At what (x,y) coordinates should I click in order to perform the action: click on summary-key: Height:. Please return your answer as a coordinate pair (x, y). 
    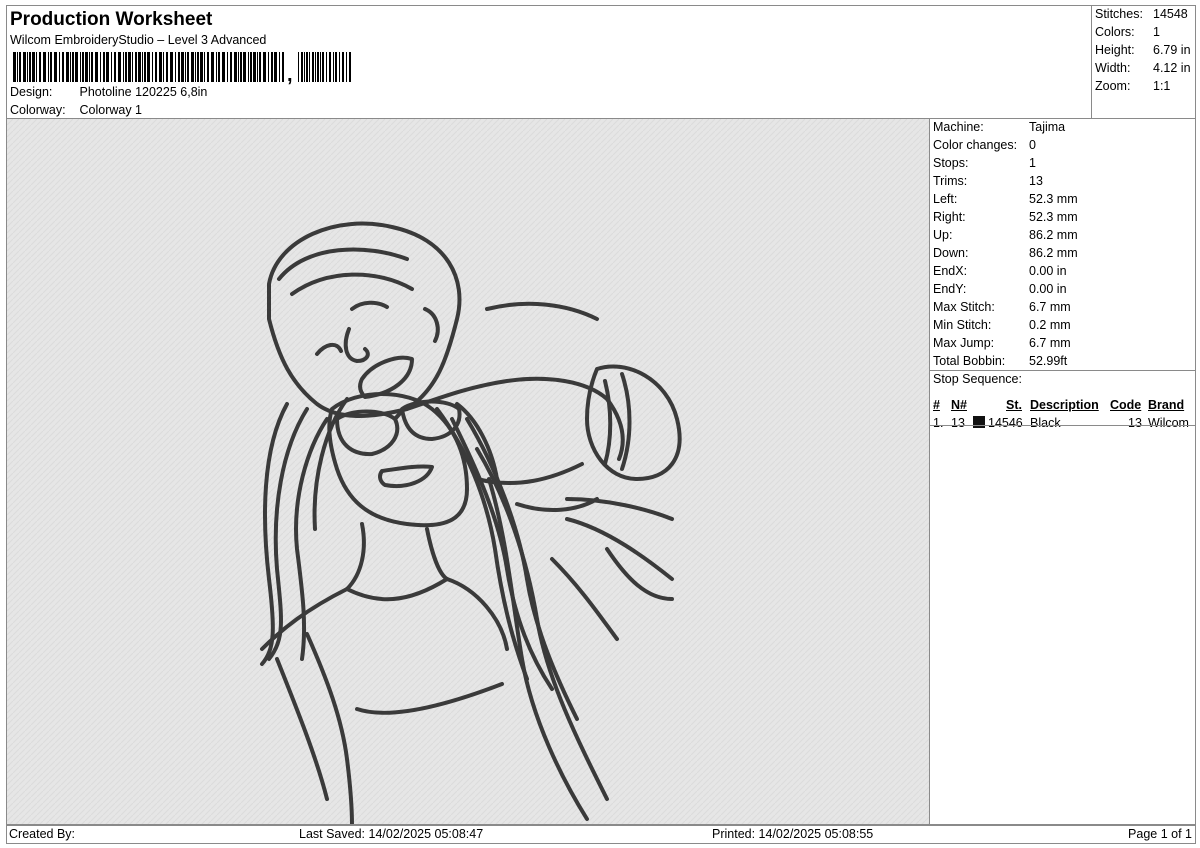
    Looking at the image, I should click on (1115, 50).